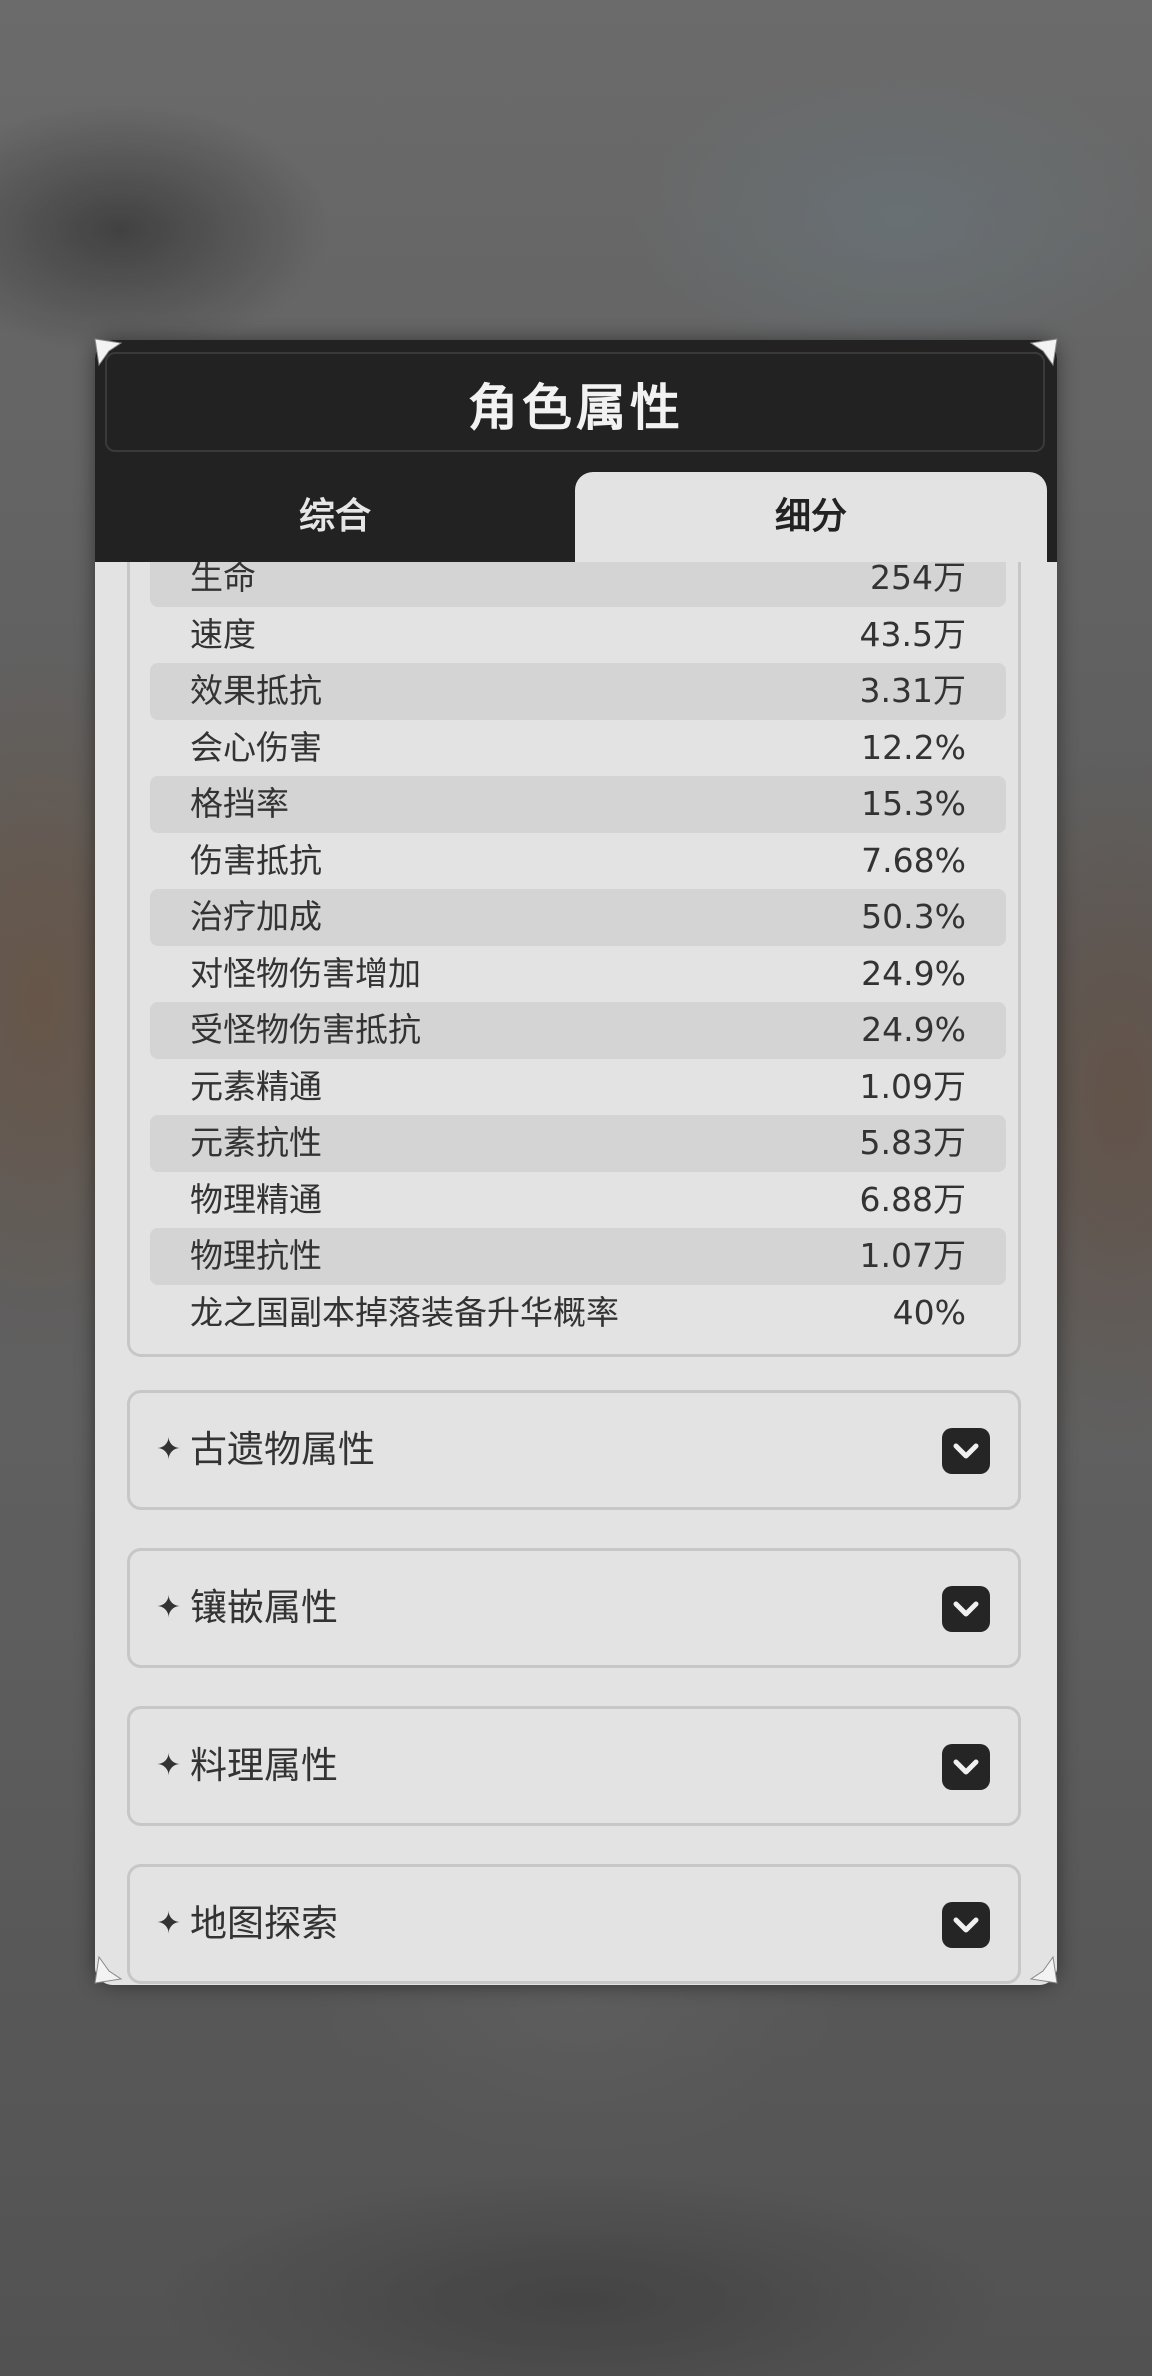  What do you see at coordinates (913, 860) in the screenshot?
I see `stat-value: 7.68%` at bounding box center [913, 860].